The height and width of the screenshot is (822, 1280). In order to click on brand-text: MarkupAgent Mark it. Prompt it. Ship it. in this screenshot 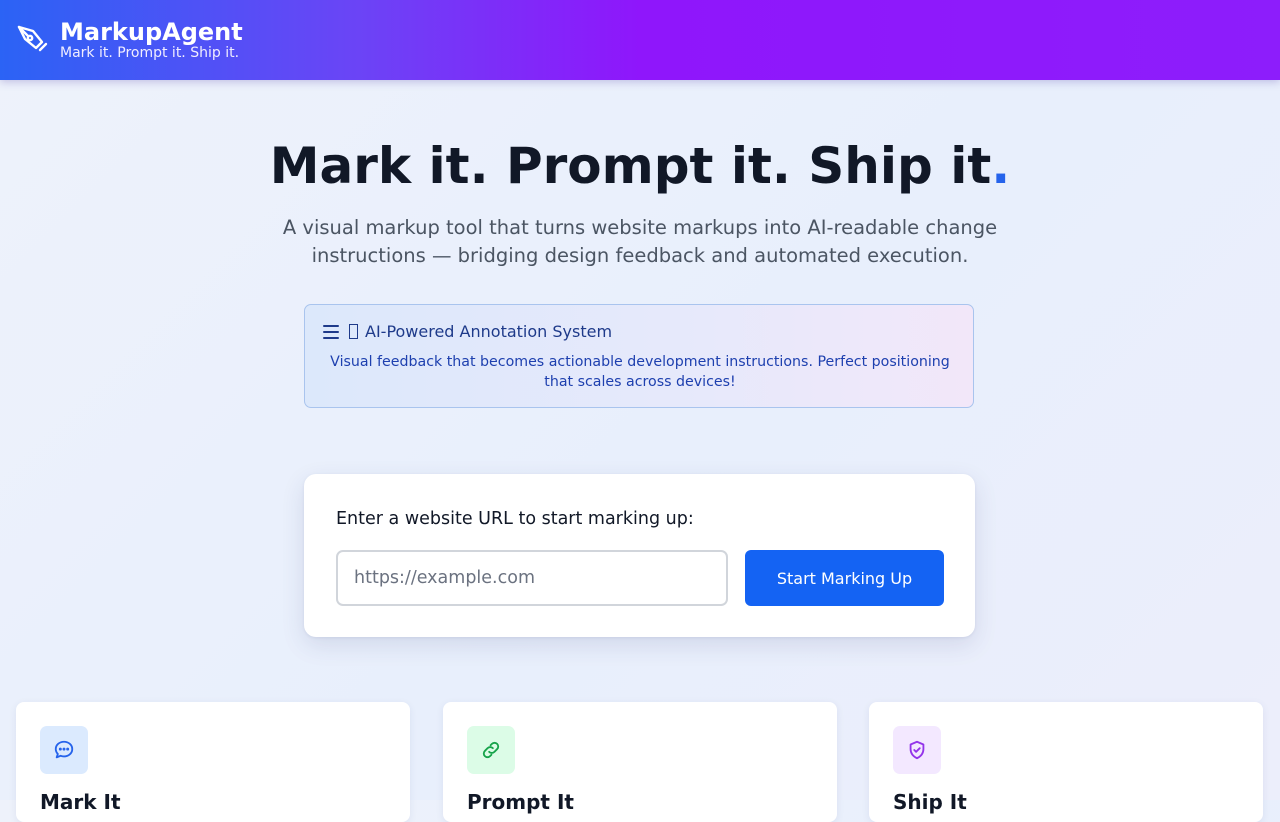, I will do `click(151, 39)`.